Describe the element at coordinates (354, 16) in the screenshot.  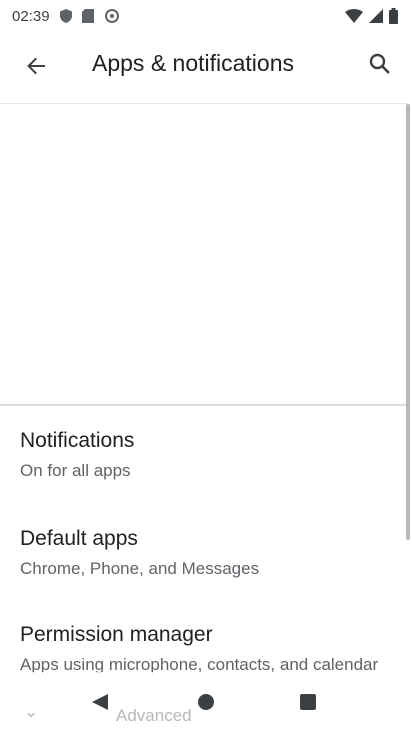
I see `wifi-icon` at that location.